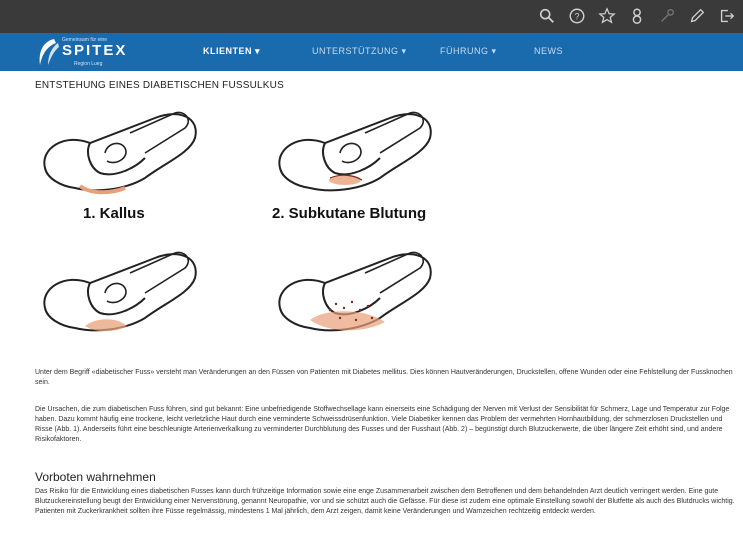 Image resolution: width=743 pixels, height=535 pixels. Describe the element at coordinates (359, 51) in the screenshot. I see `nav-item-unterstuetzung: UNTERSTÜTZUNG ▾` at that location.